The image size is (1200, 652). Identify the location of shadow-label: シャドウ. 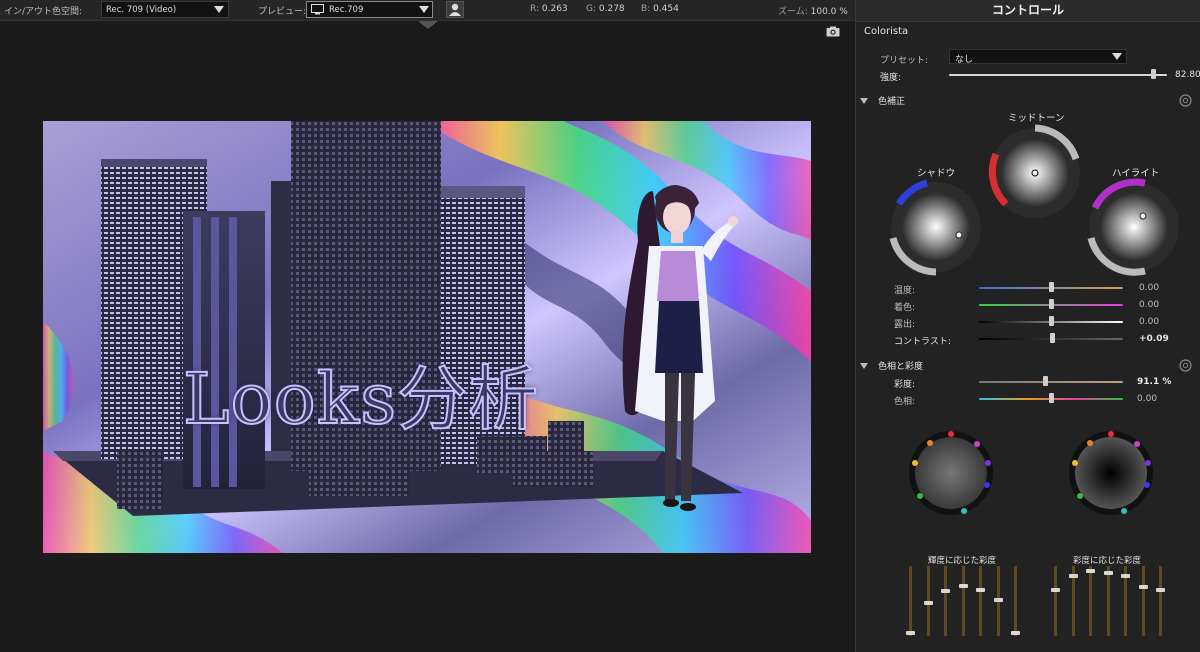
(936, 173).